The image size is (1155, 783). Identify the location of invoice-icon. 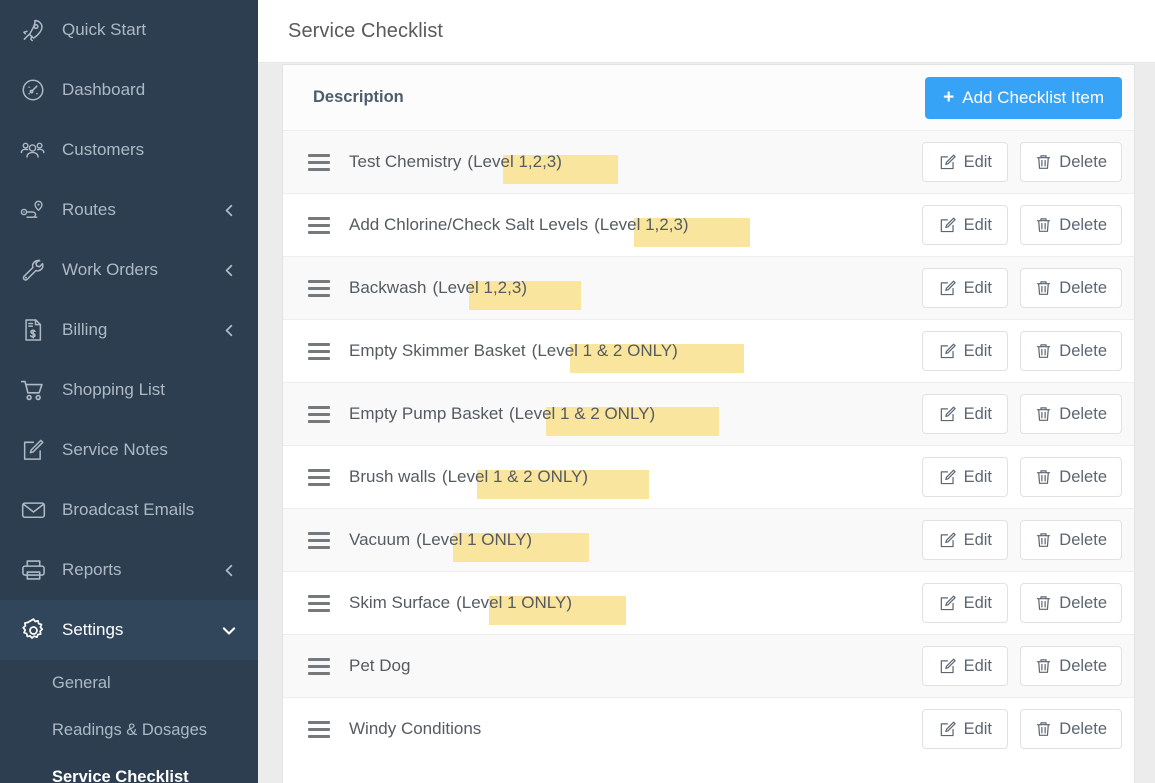
(33, 330).